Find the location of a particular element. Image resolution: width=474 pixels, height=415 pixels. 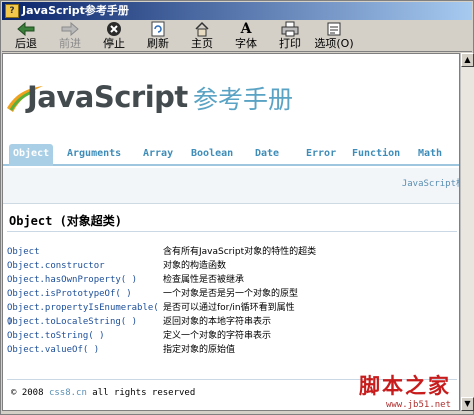

list-item: Object.hasOwnProperty( ) 检查属性是否被继承 is located at coordinates (232, 280).